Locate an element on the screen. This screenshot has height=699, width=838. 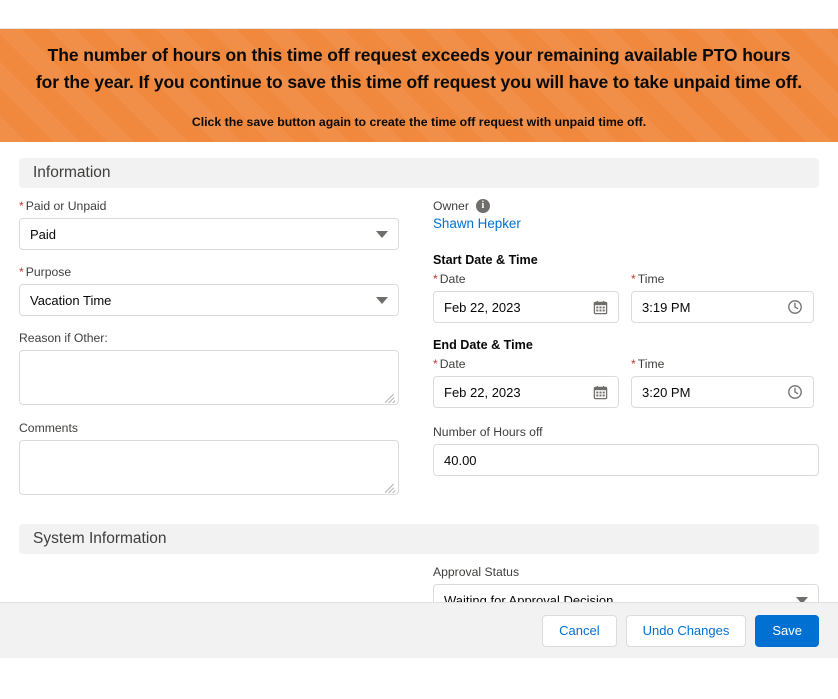
label-text: Paid or Unpaid is located at coordinates (66, 206).